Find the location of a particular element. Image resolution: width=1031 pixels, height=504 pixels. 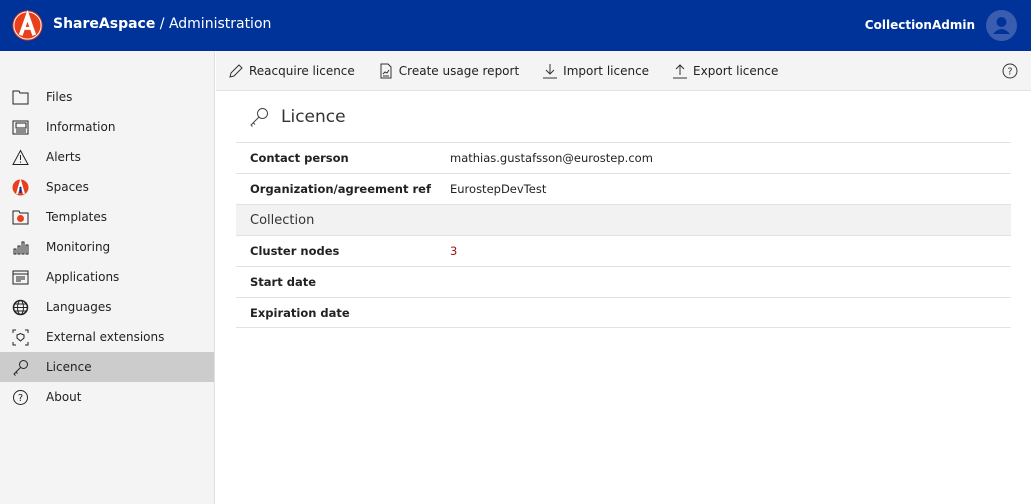

newspaper-icon is located at coordinates (20, 127).